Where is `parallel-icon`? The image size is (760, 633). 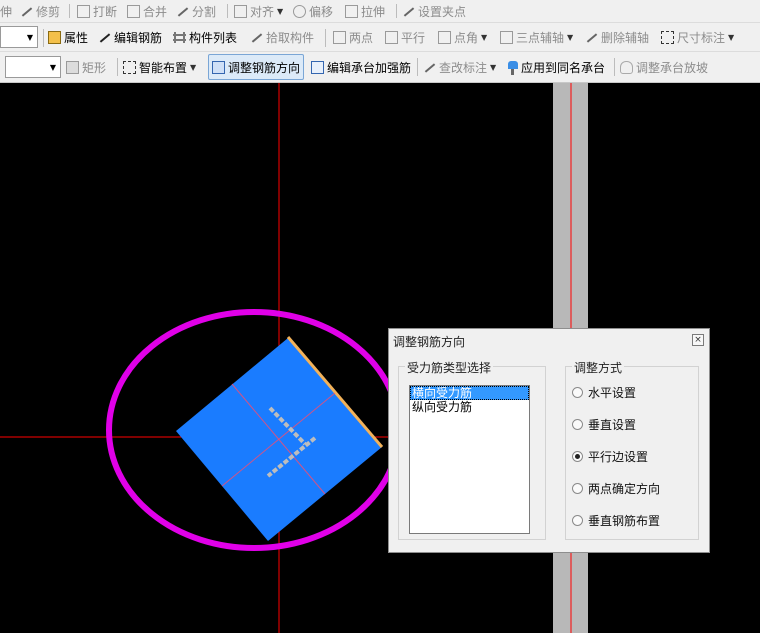
parallel-icon is located at coordinates (391, 37).